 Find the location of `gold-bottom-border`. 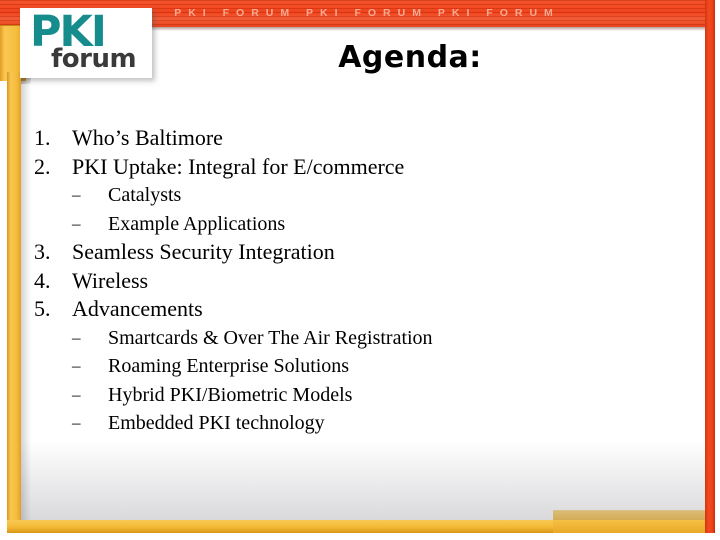

gold-bottom-border is located at coordinates (283, 526).